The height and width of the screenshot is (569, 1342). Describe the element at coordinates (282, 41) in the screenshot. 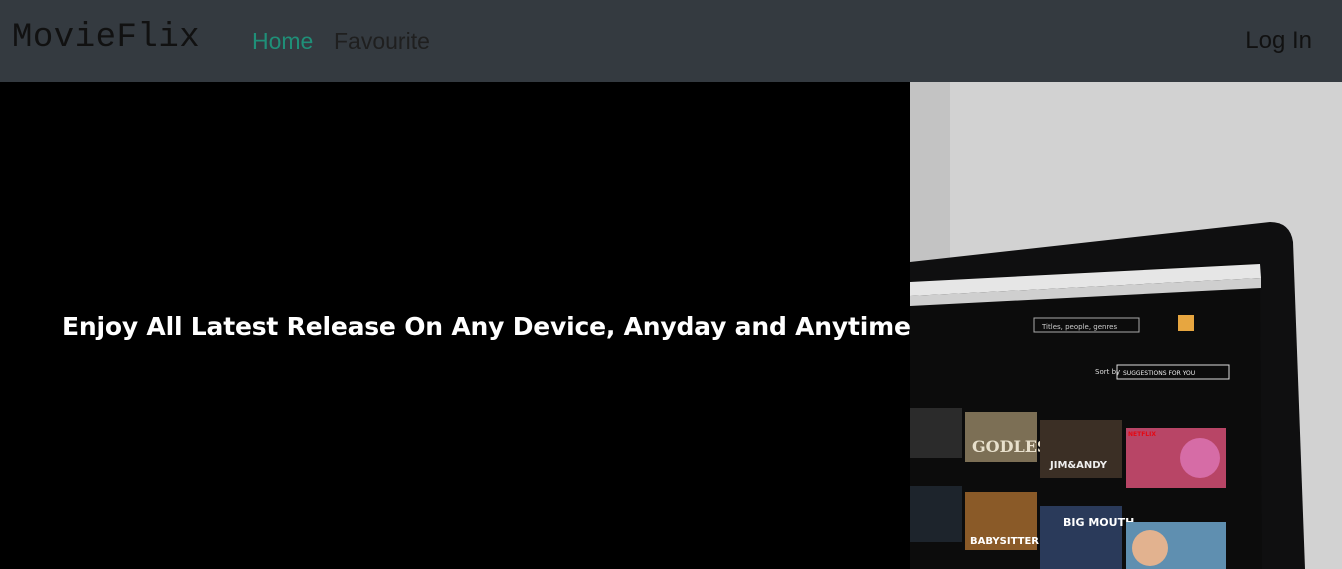

I see `nav-link-home: Home` at that location.